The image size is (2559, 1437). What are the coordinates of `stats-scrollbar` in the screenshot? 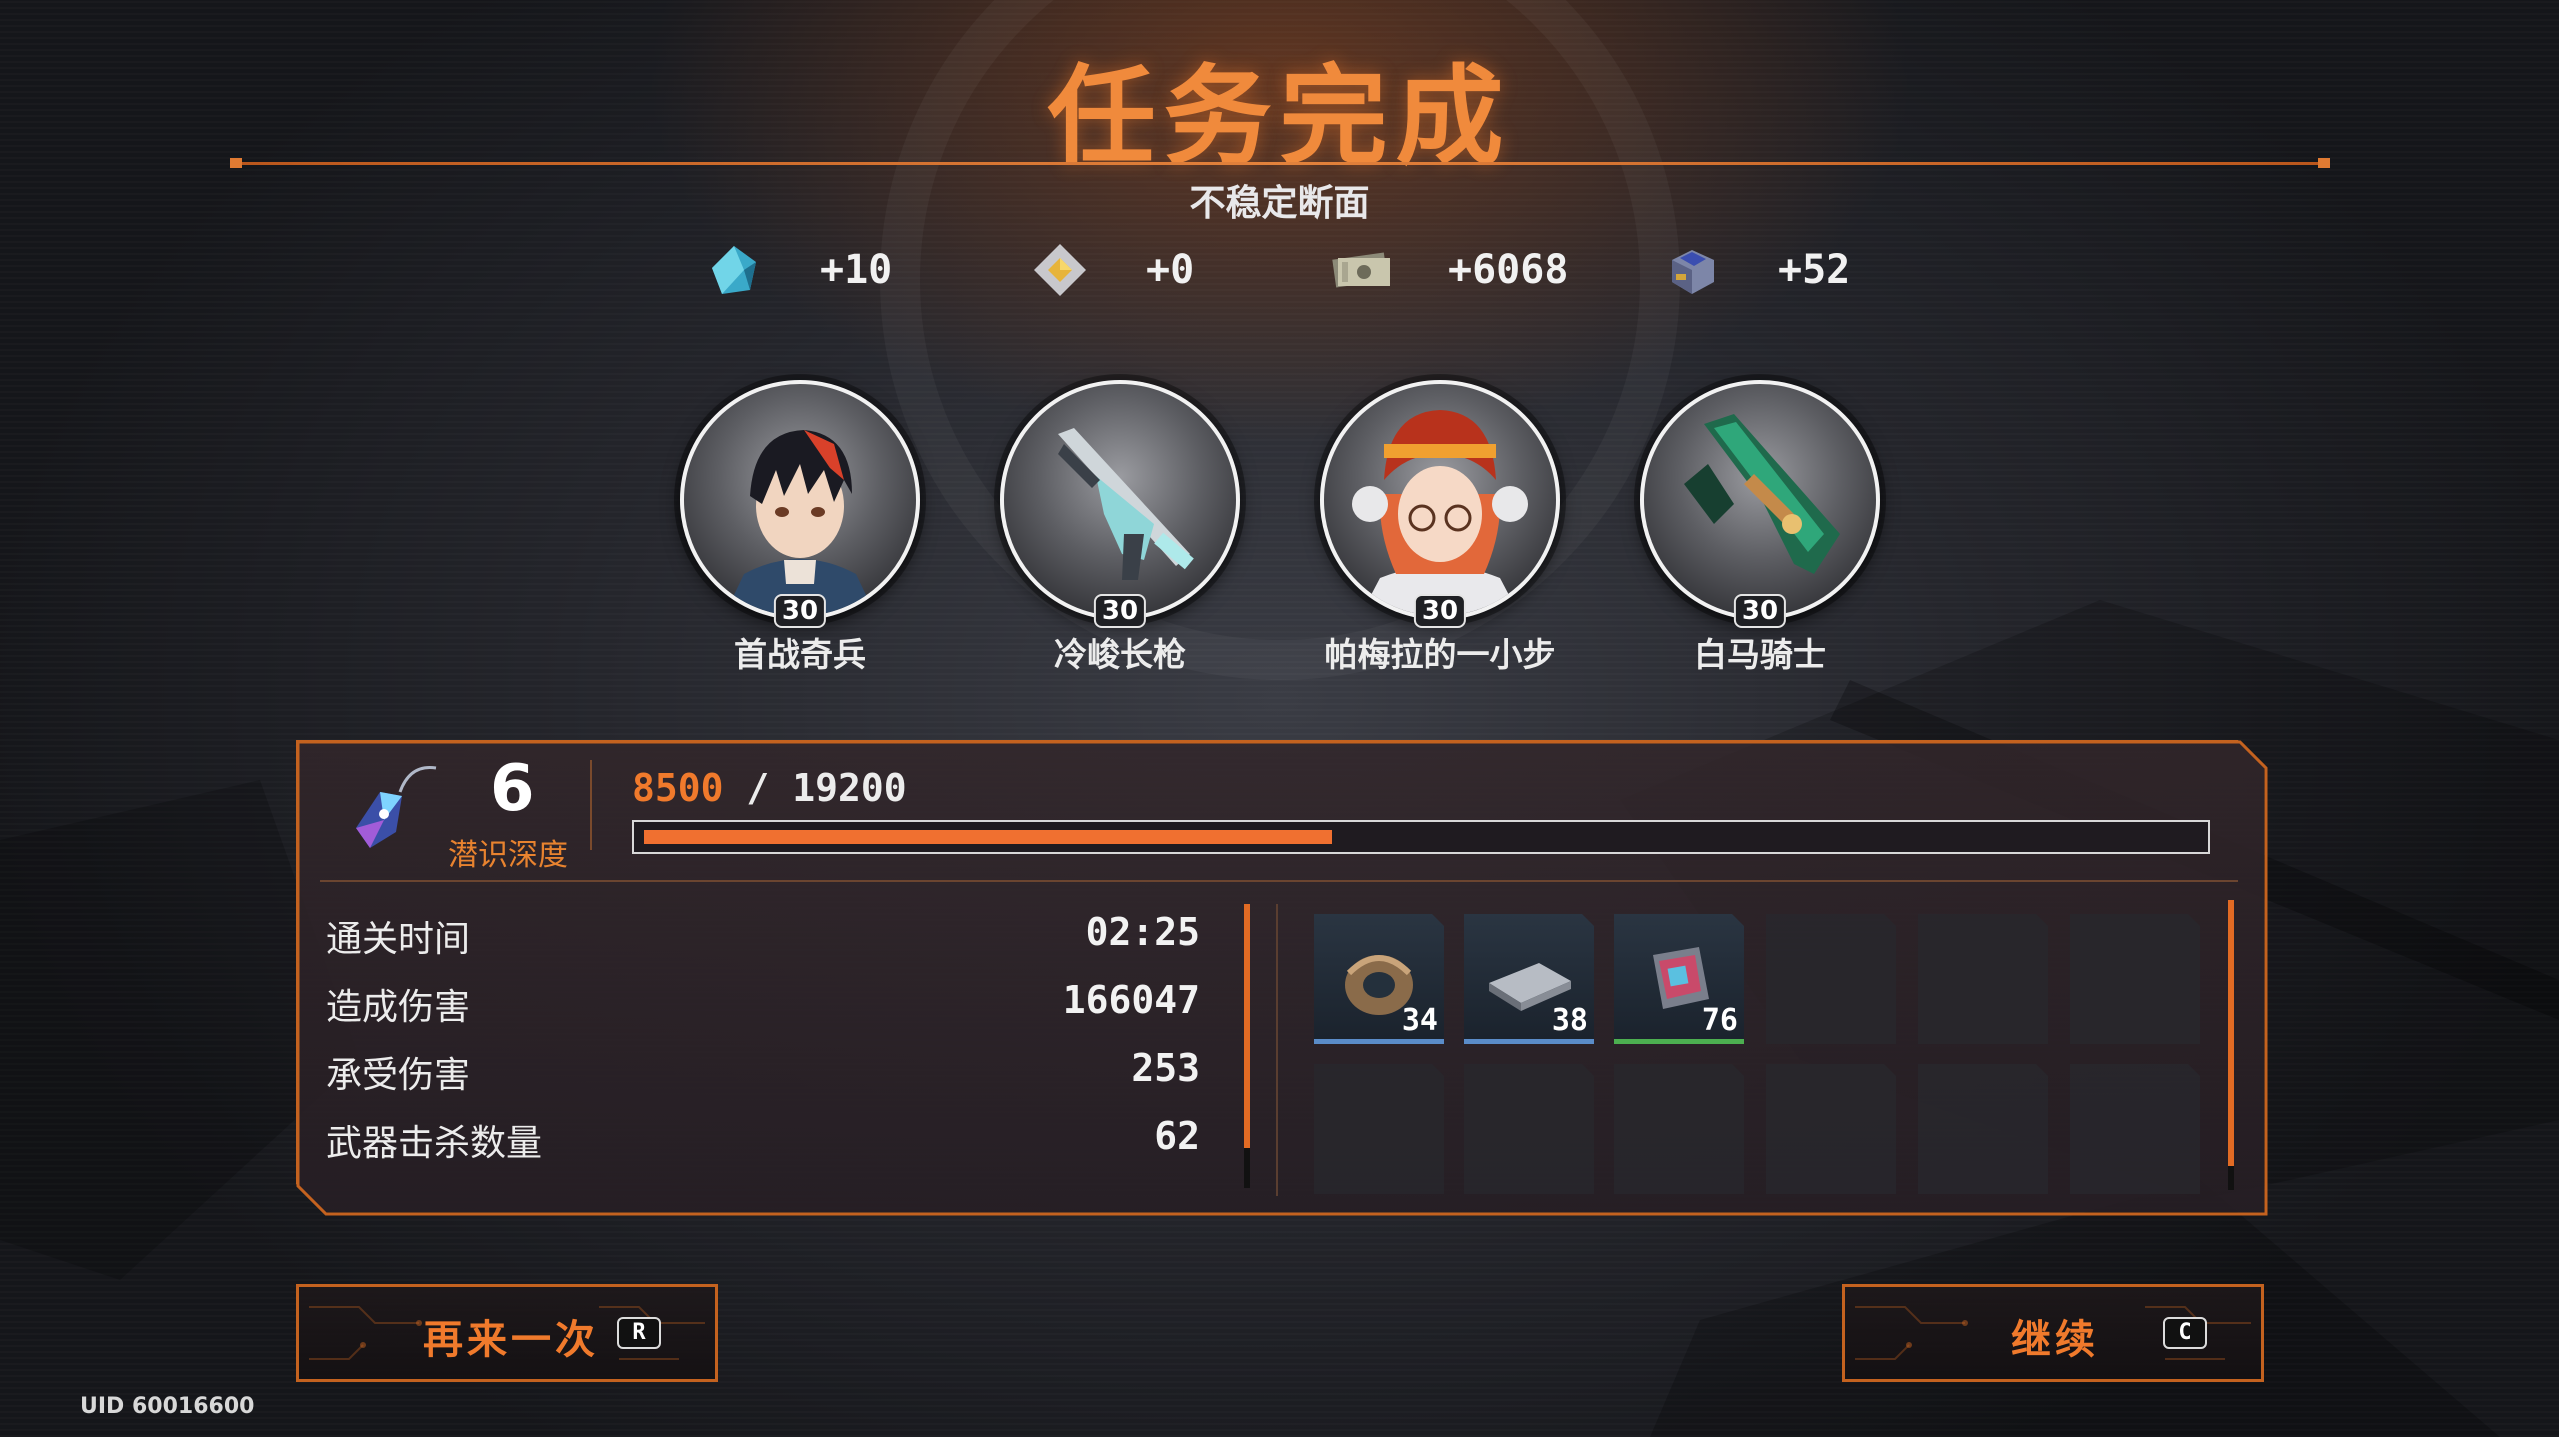 It's located at (1247, 1046).